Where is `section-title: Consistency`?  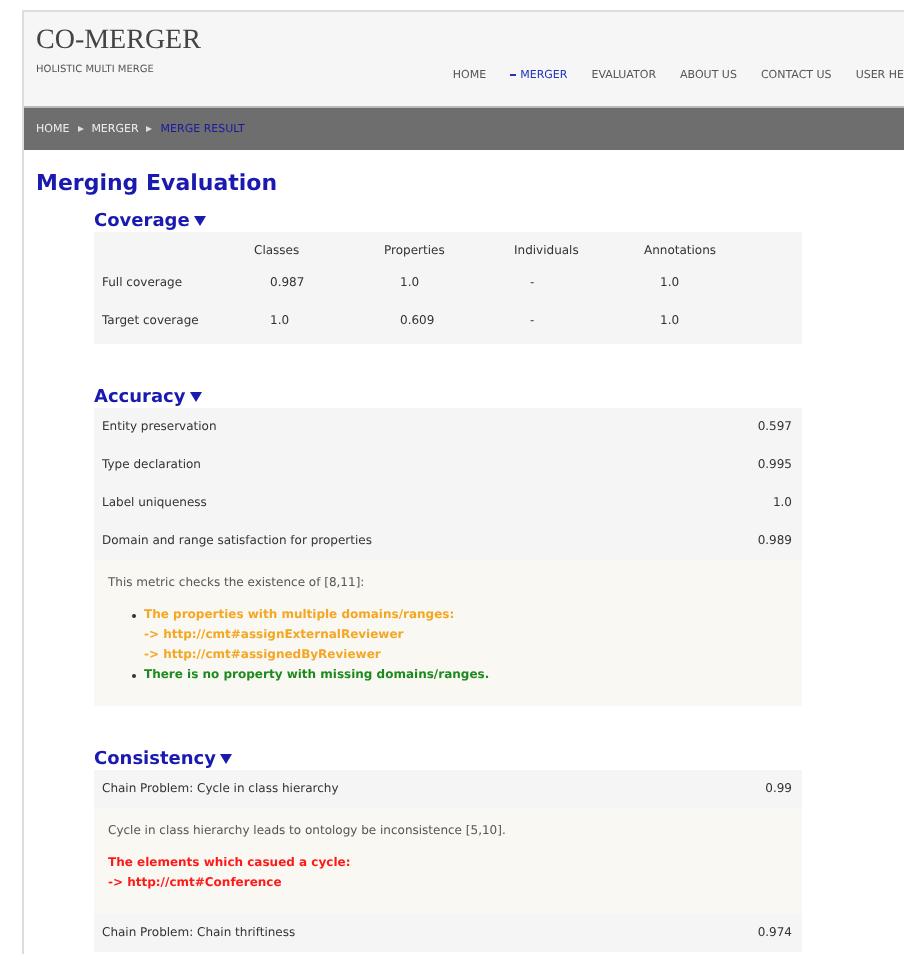 section-title: Consistency is located at coordinates (155, 760).